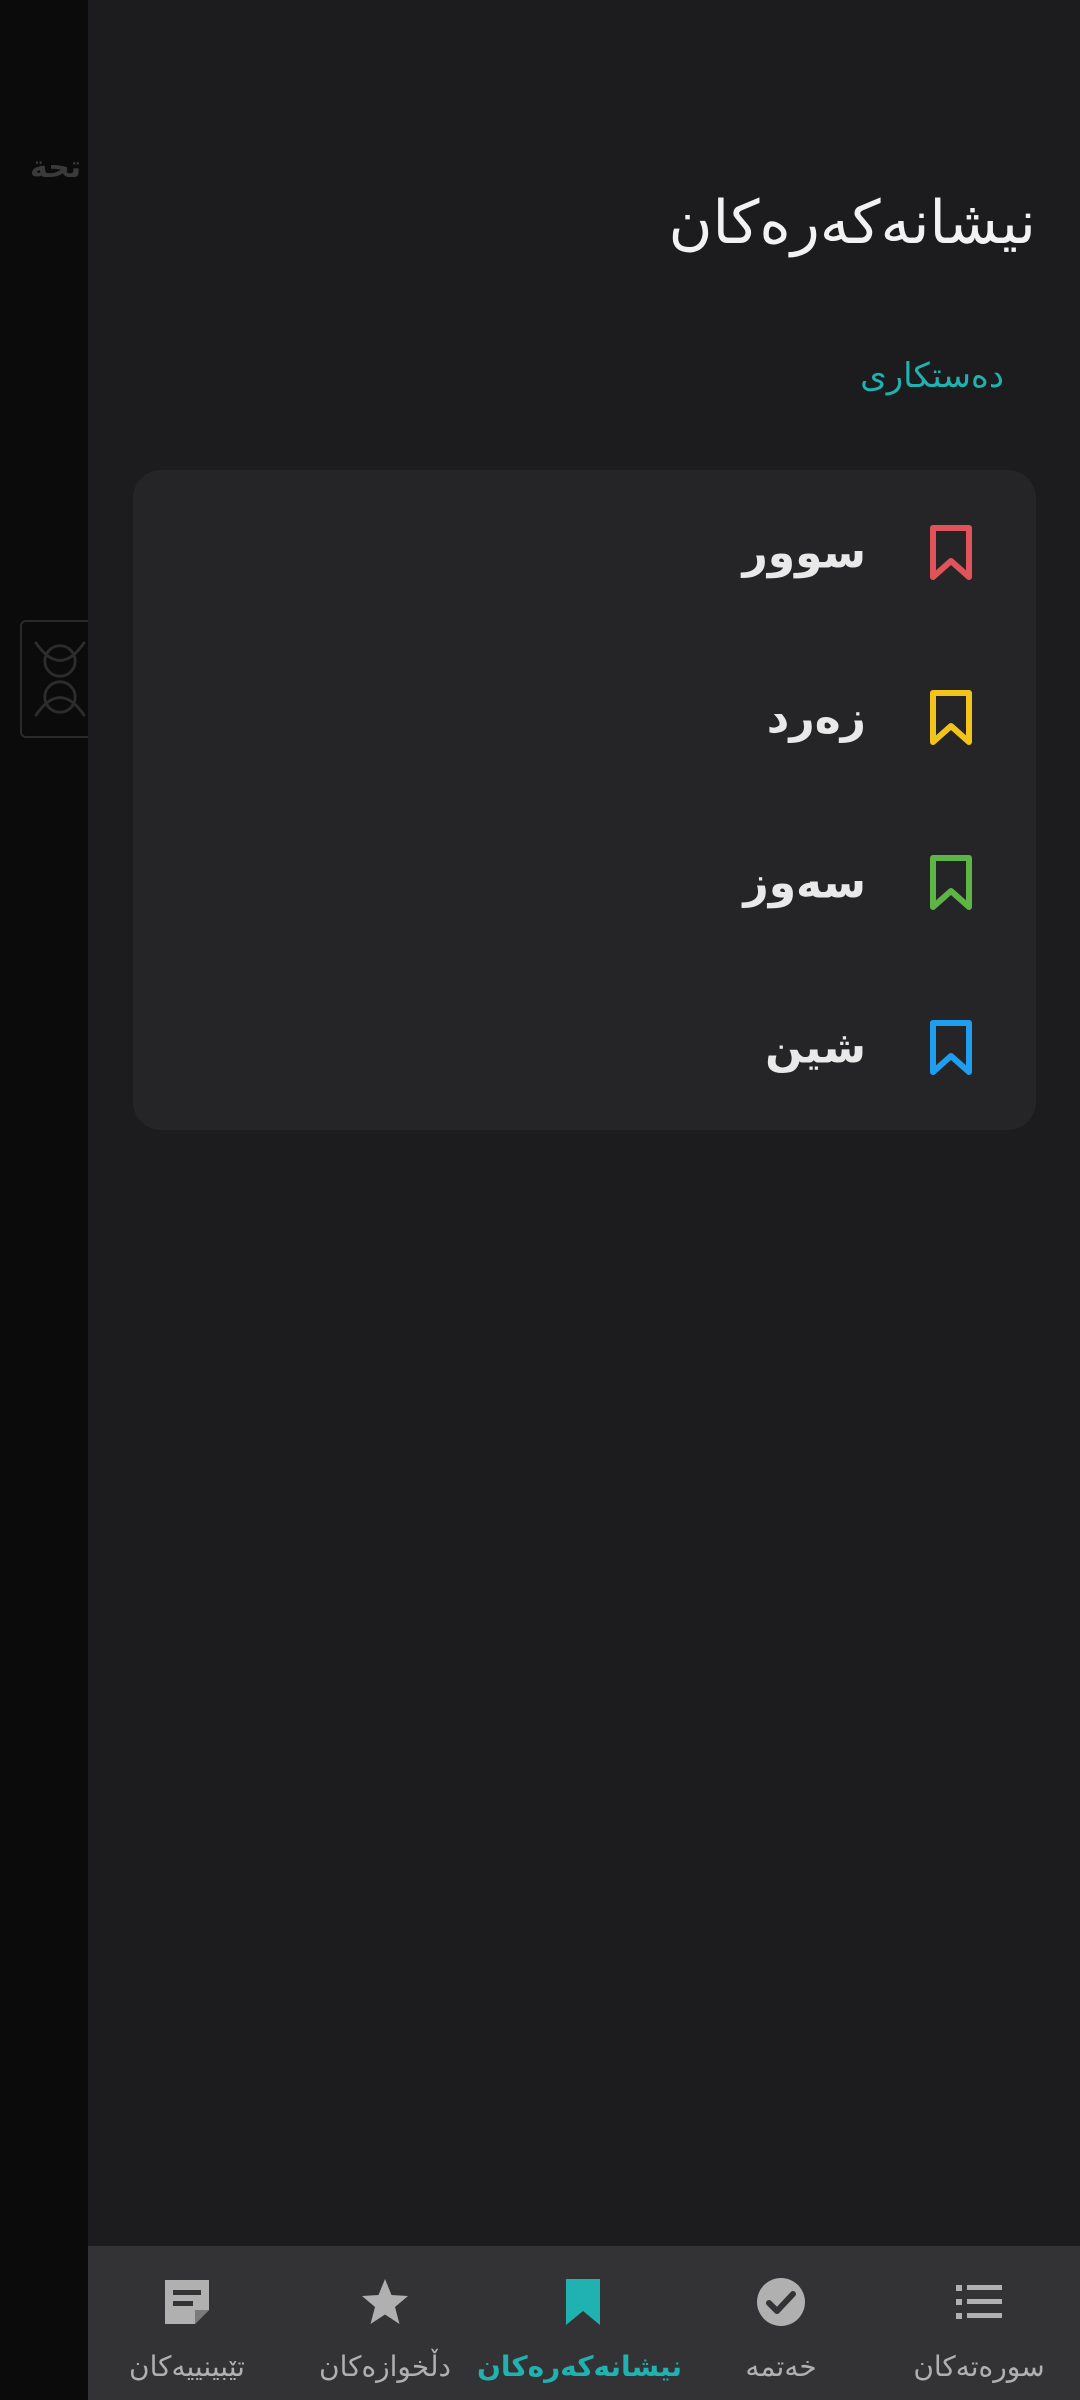 The image size is (1080, 2400). What do you see at coordinates (187, 2366) in the screenshot?
I see `nav-label: تێبینییەکان` at bounding box center [187, 2366].